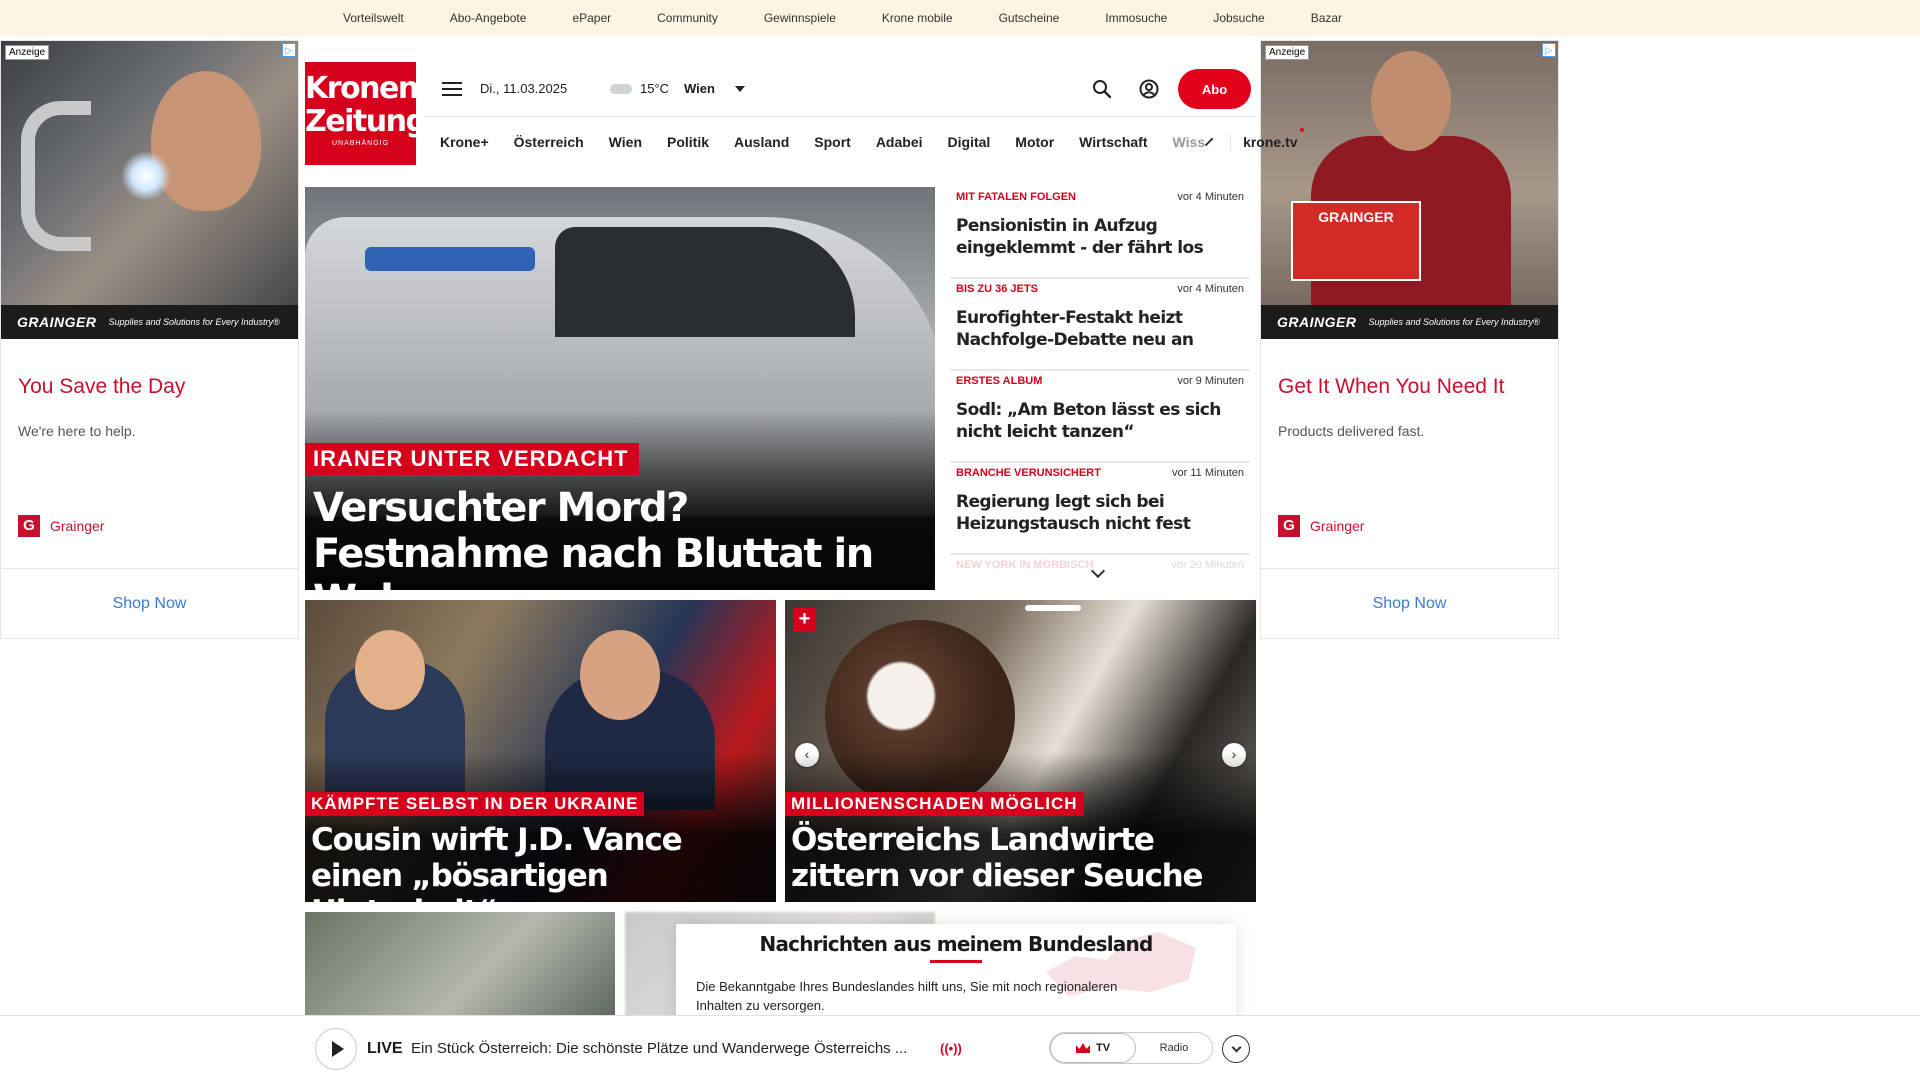 The image size is (1920, 1080). I want to click on ad-subtext: We're here to help., so click(77, 431).